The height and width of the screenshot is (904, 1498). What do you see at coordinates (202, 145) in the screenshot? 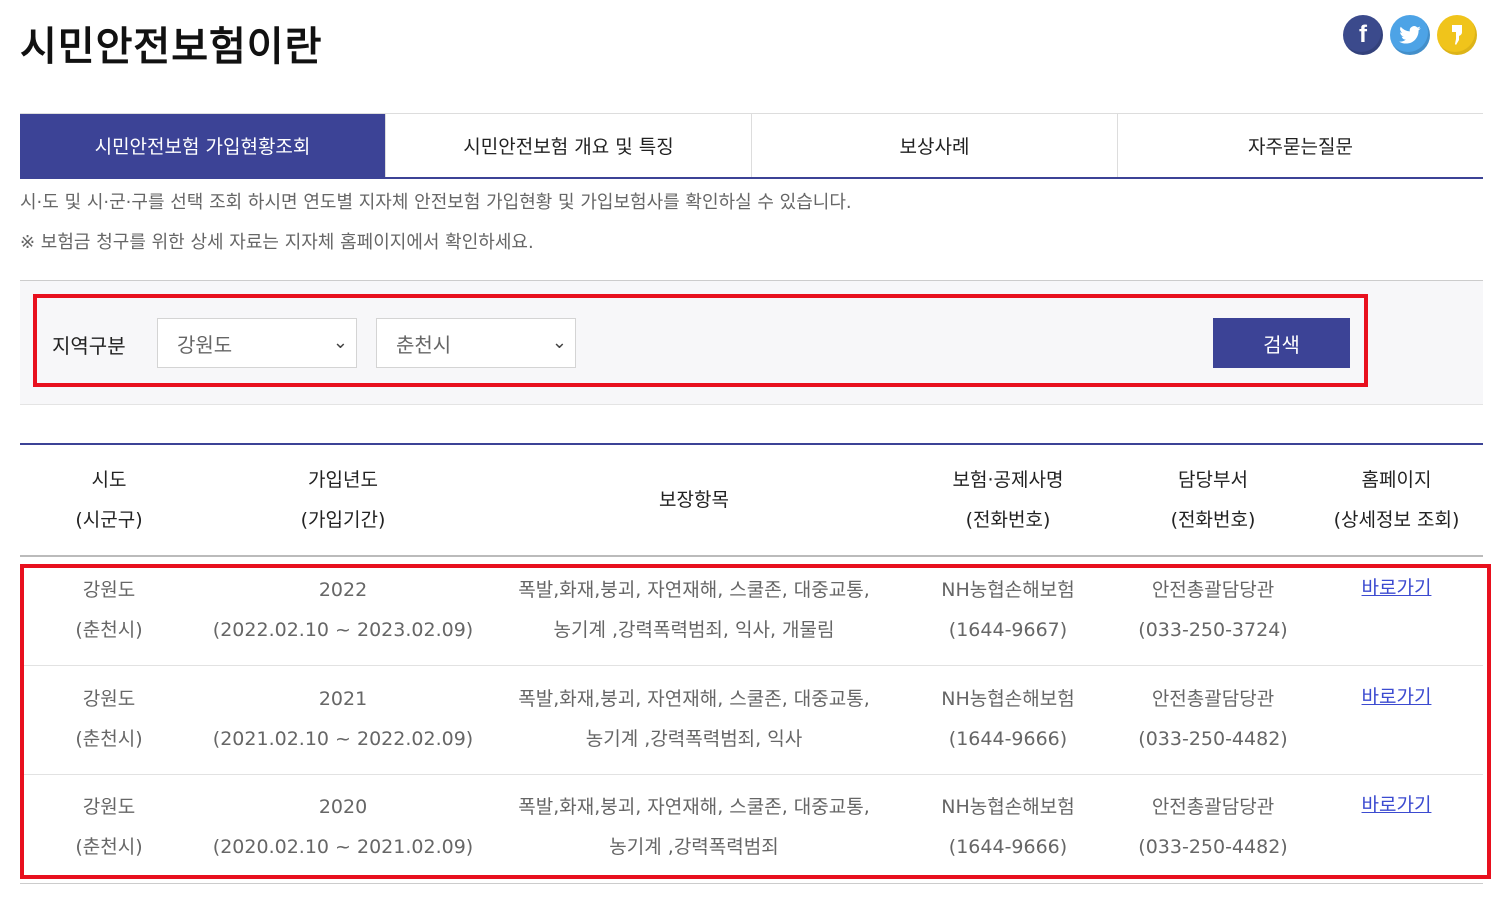
I see `tab-membership-status: 시민안전보험 가입현황조회` at bounding box center [202, 145].